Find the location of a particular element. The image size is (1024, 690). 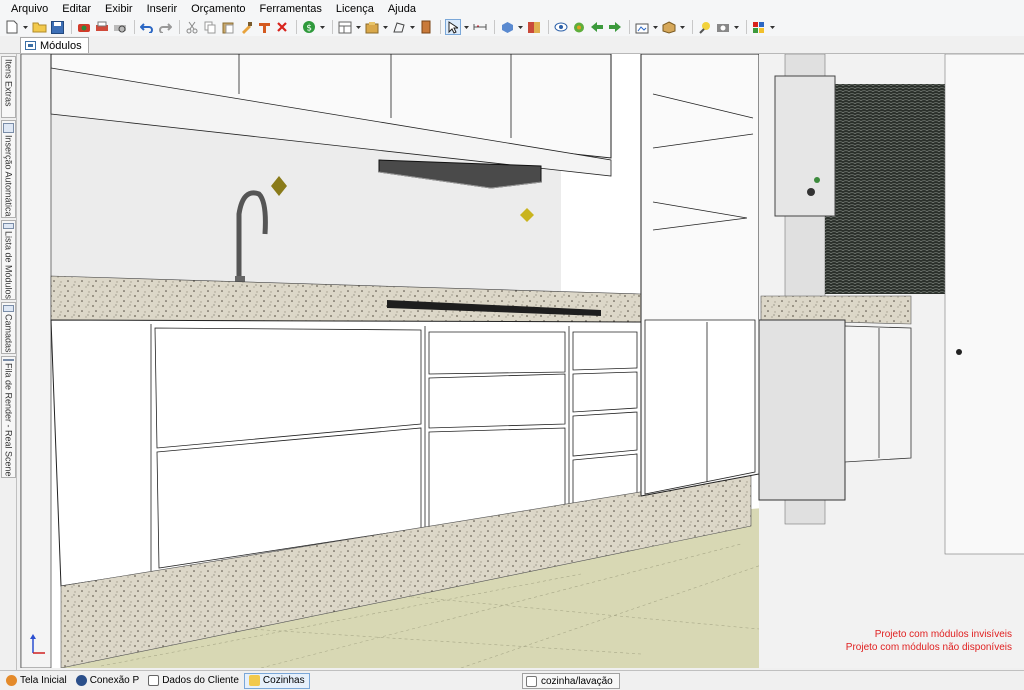

menu-ferramentas: Ferramentas is located at coordinates (291, 9).